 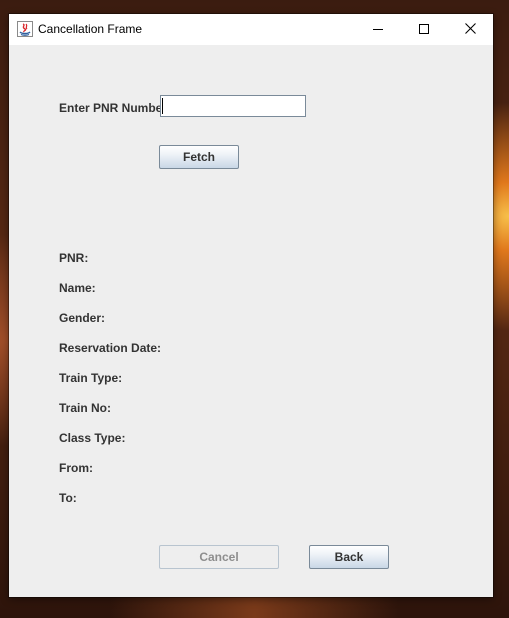 What do you see at coordinates (77, 288) in the screenshot?
I see `name-label: Name:` at bounding box center [77, 288].